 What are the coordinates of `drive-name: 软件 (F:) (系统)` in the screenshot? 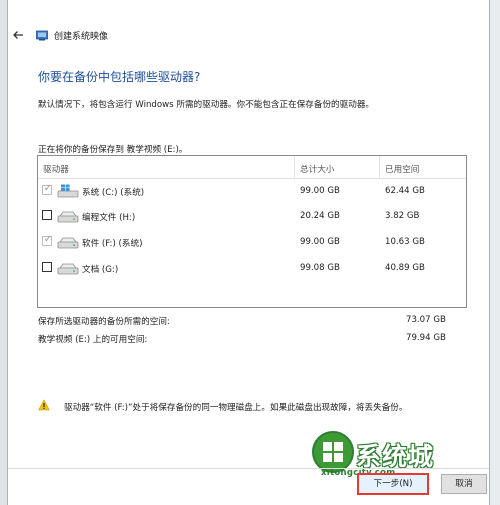 It's located at (112, 244).